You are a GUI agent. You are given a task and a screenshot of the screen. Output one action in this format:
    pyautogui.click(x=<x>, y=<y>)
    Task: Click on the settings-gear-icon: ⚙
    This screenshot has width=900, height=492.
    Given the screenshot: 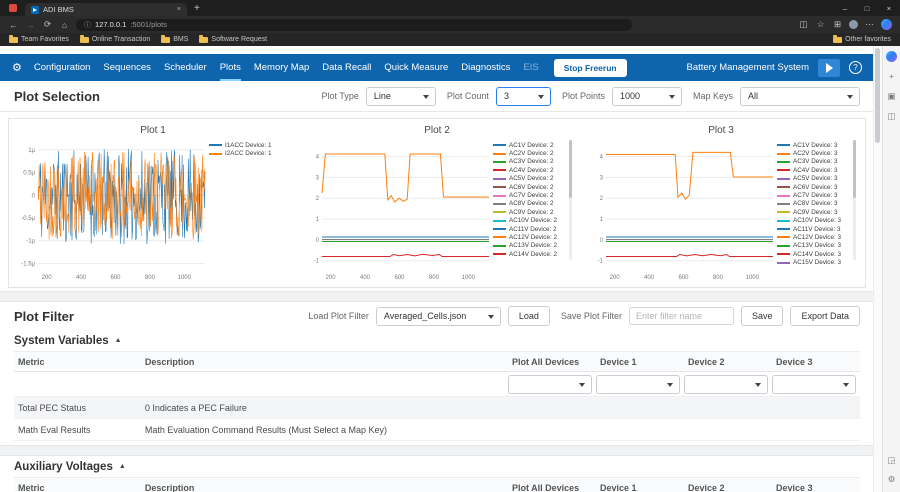 What is the action you would take?
    pyautogui.click(x=17, y=67)
    